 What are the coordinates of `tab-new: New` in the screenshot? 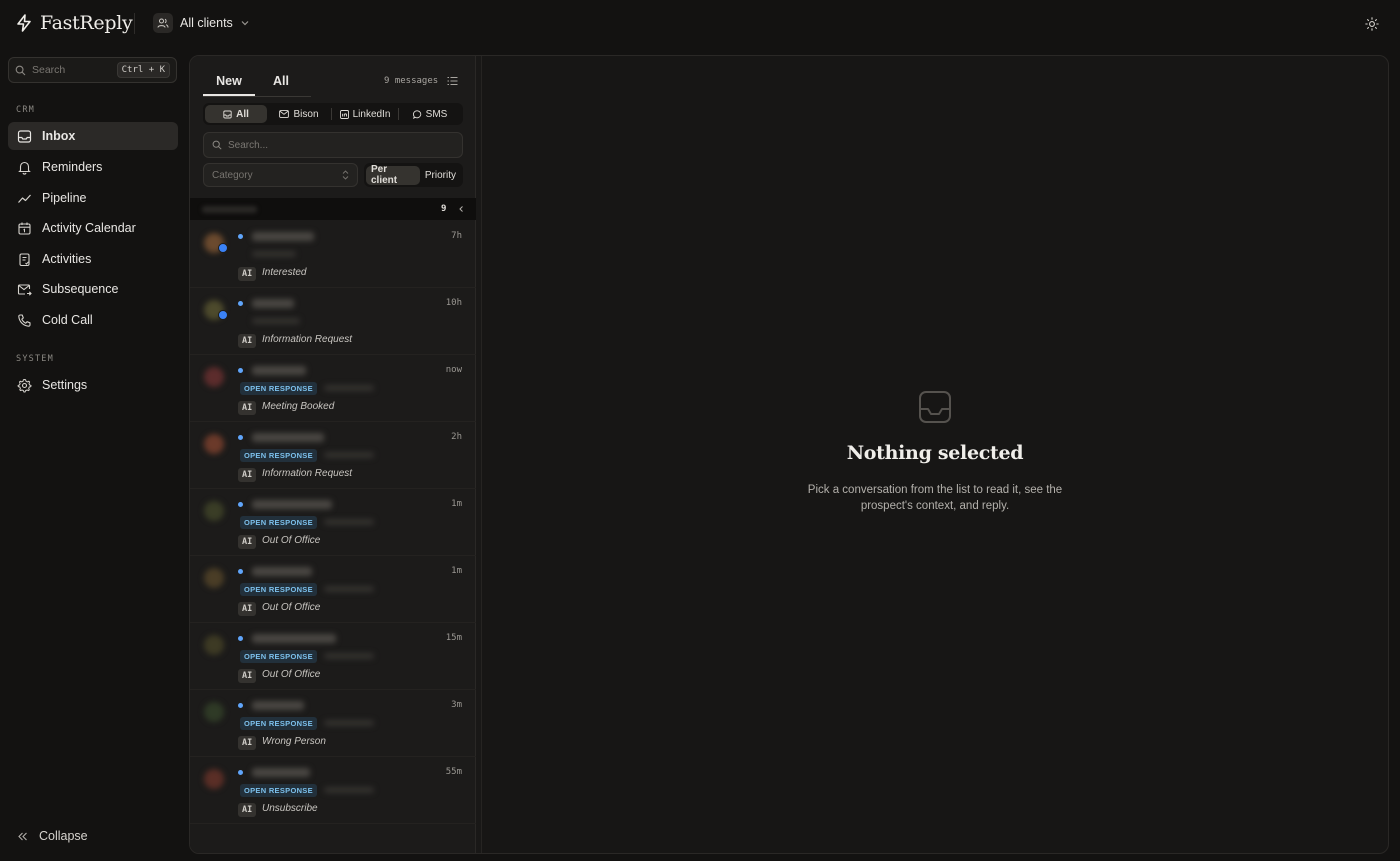 It's located at (229, 82).